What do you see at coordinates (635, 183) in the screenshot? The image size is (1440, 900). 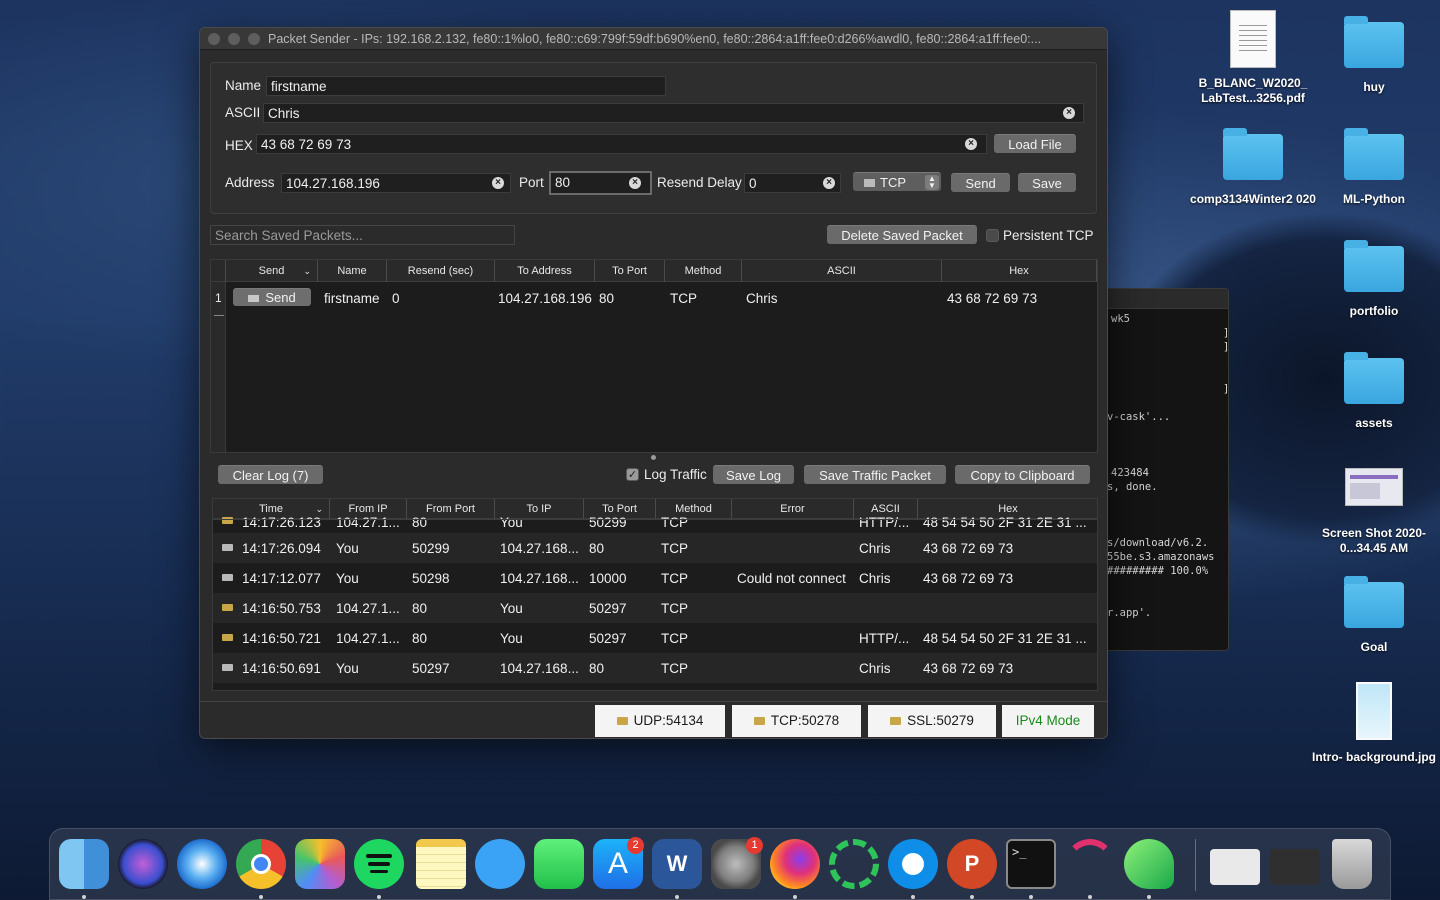 I see `clear-port-icon: ×` at bounding box center [635, 183].